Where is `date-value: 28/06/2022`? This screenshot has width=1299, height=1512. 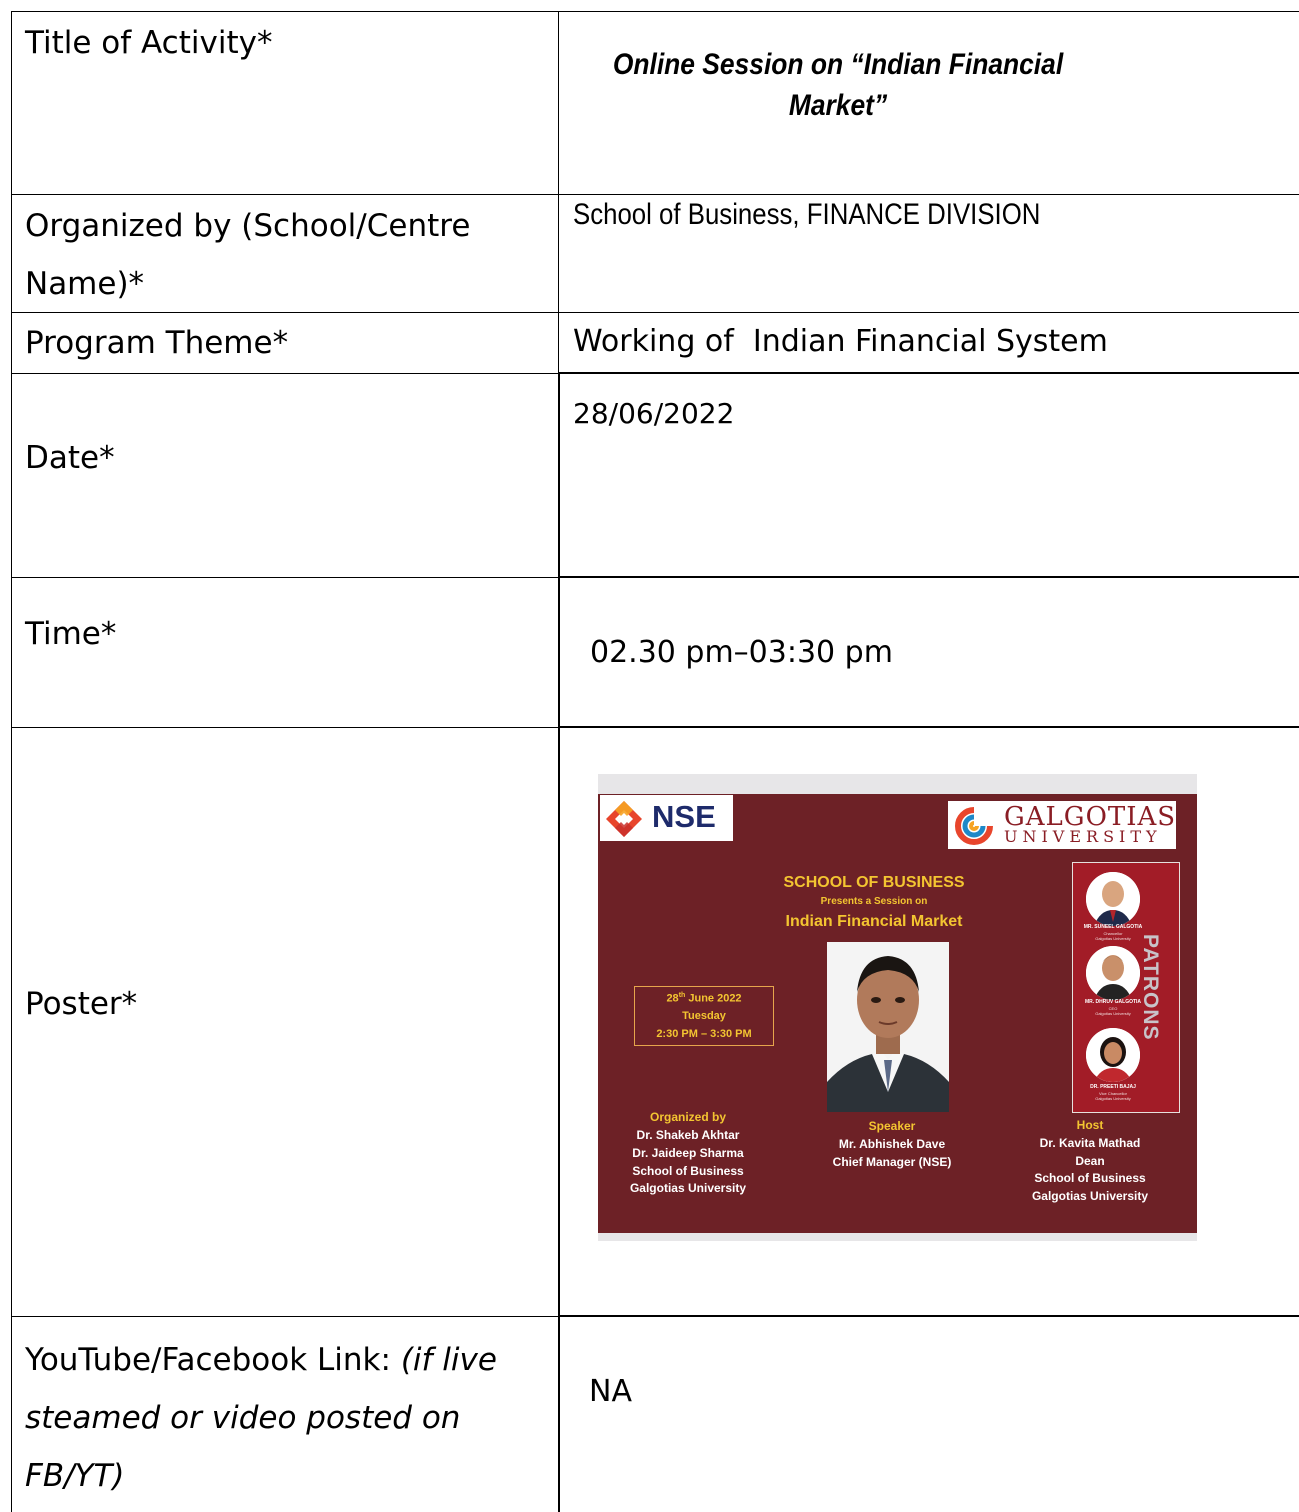
date-value: 28/06/2022 is located at coordinates (654, 413).